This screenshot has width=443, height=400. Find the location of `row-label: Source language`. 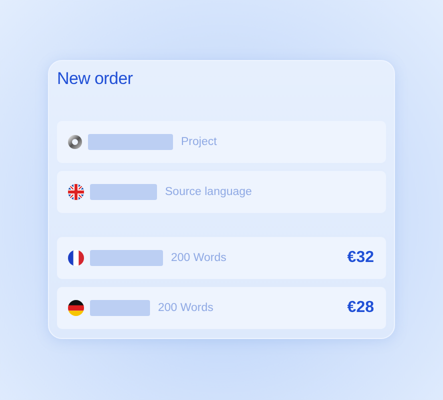

row-label: Source language is located at coordinates (208, 192).